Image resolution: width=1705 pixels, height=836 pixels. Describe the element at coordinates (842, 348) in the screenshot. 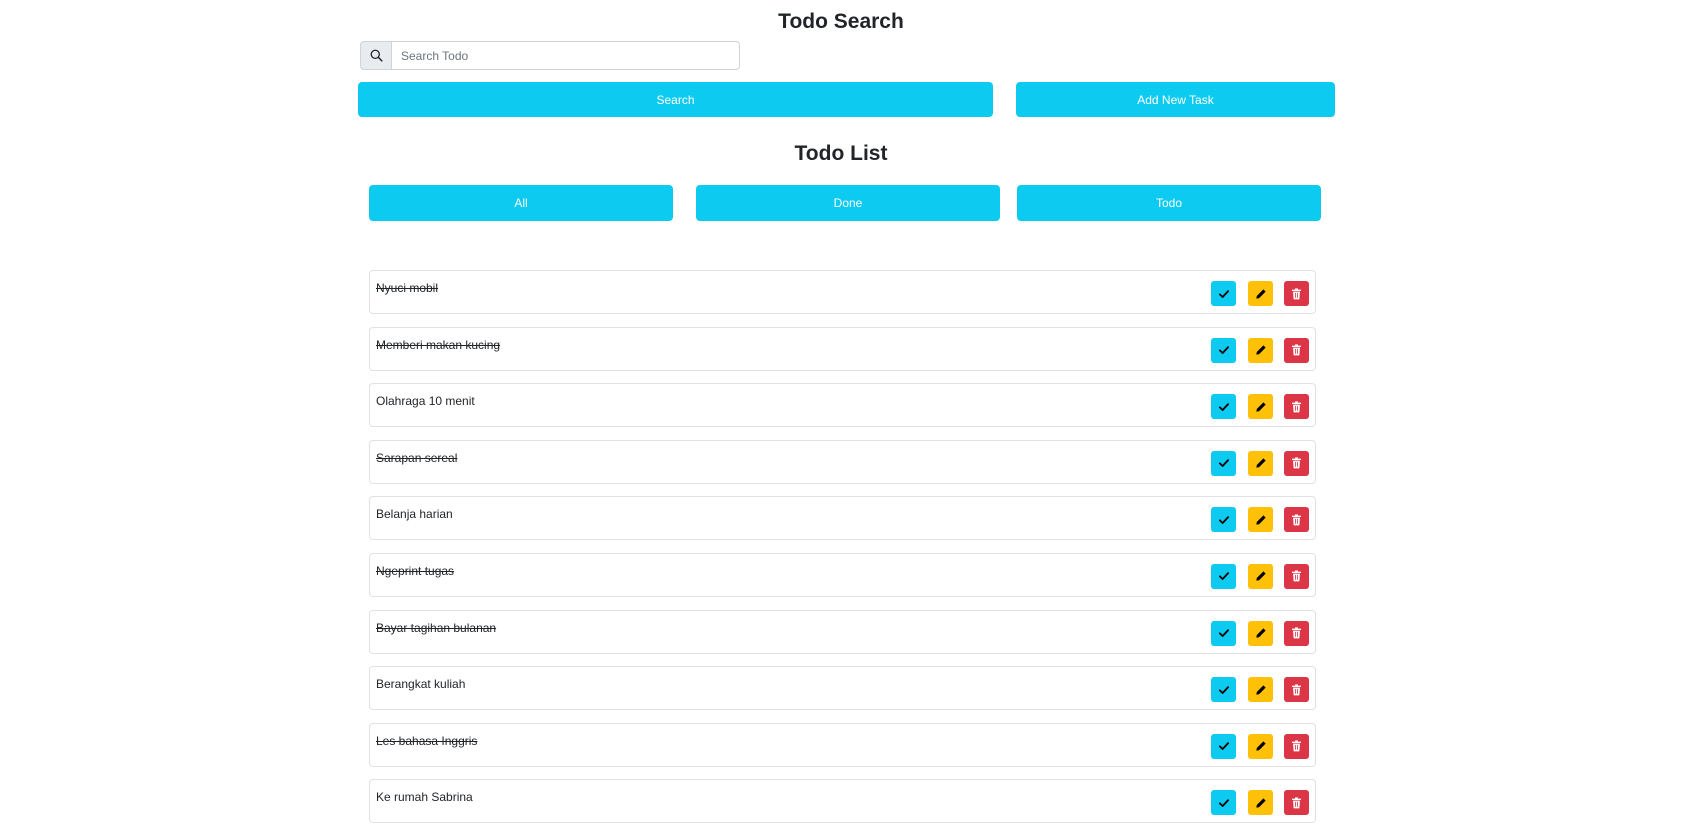

I see `todo-item: Memberi makan kucing` at that location.